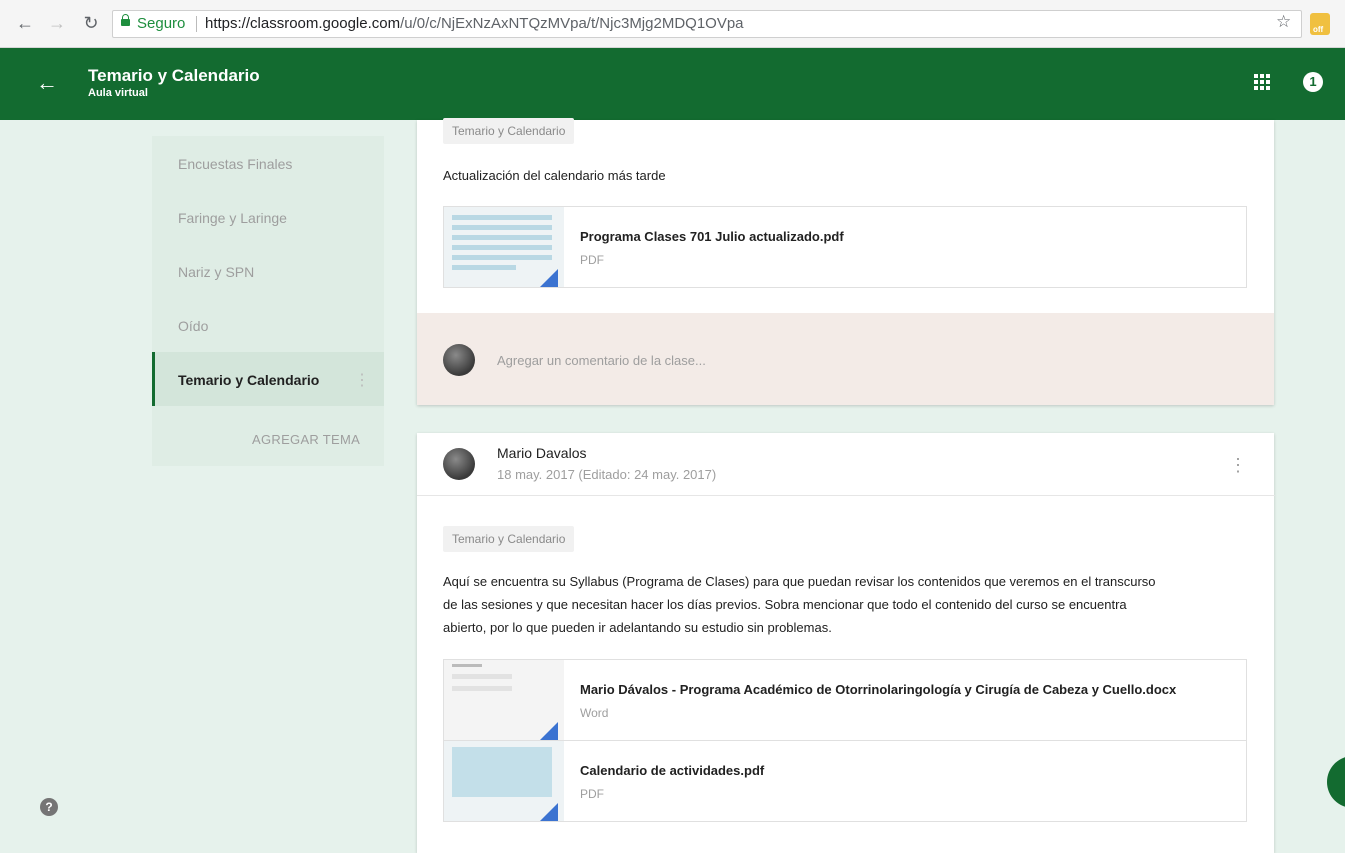 The width and height of the screenshot is (1345, 853). Describe the element at coordinates (235, 164) in the screenshot. I see `sidebar-item-encuestas-finales: Encuestas Finales` at that location.